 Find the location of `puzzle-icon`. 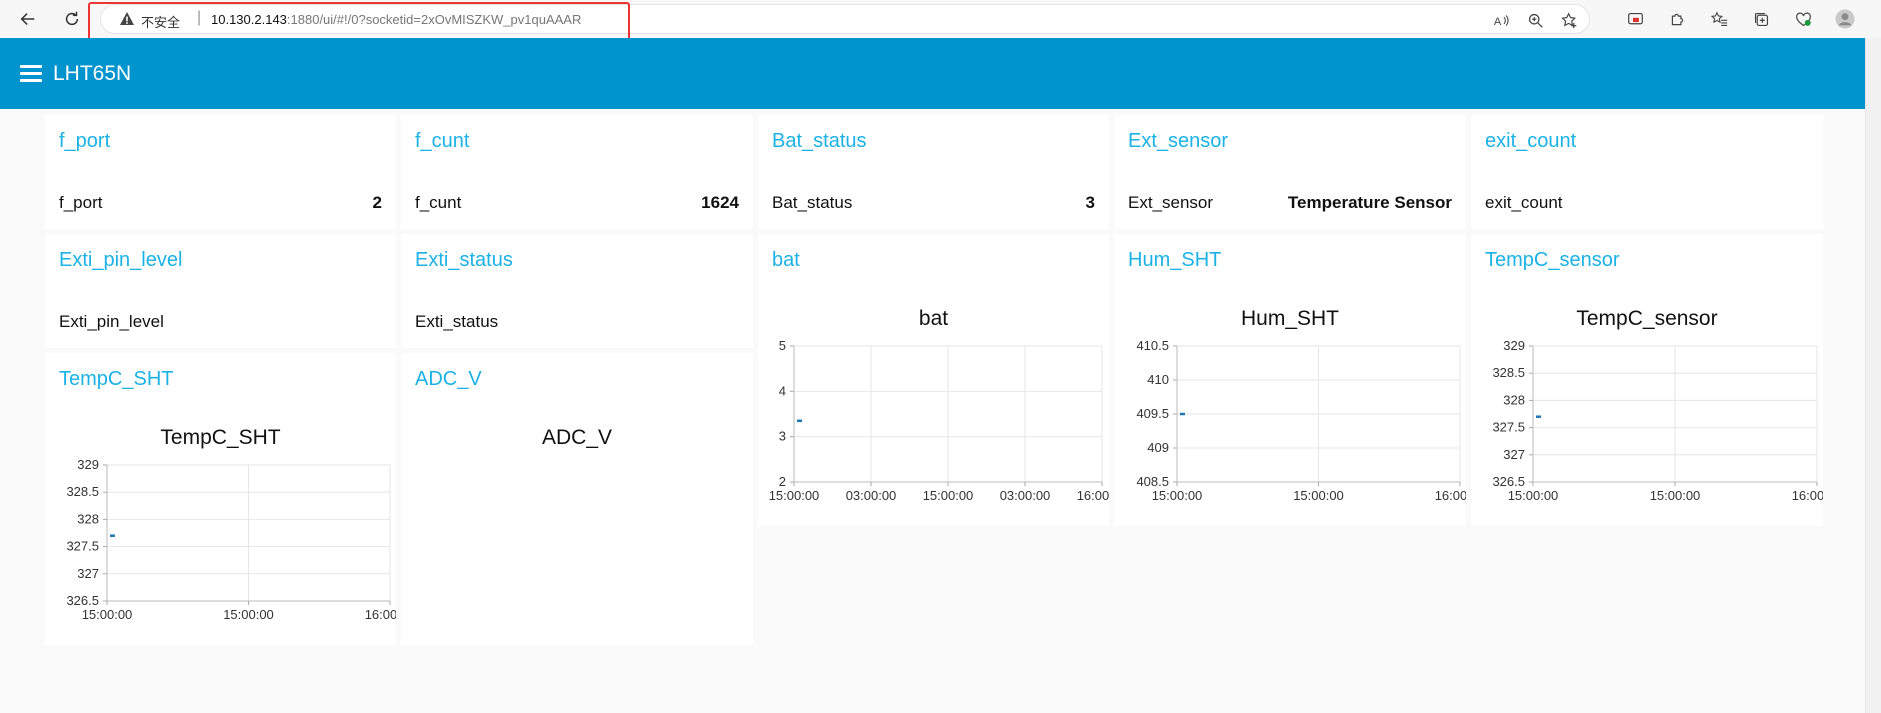

puzzle-icon is located at coordinates (1677, 19).